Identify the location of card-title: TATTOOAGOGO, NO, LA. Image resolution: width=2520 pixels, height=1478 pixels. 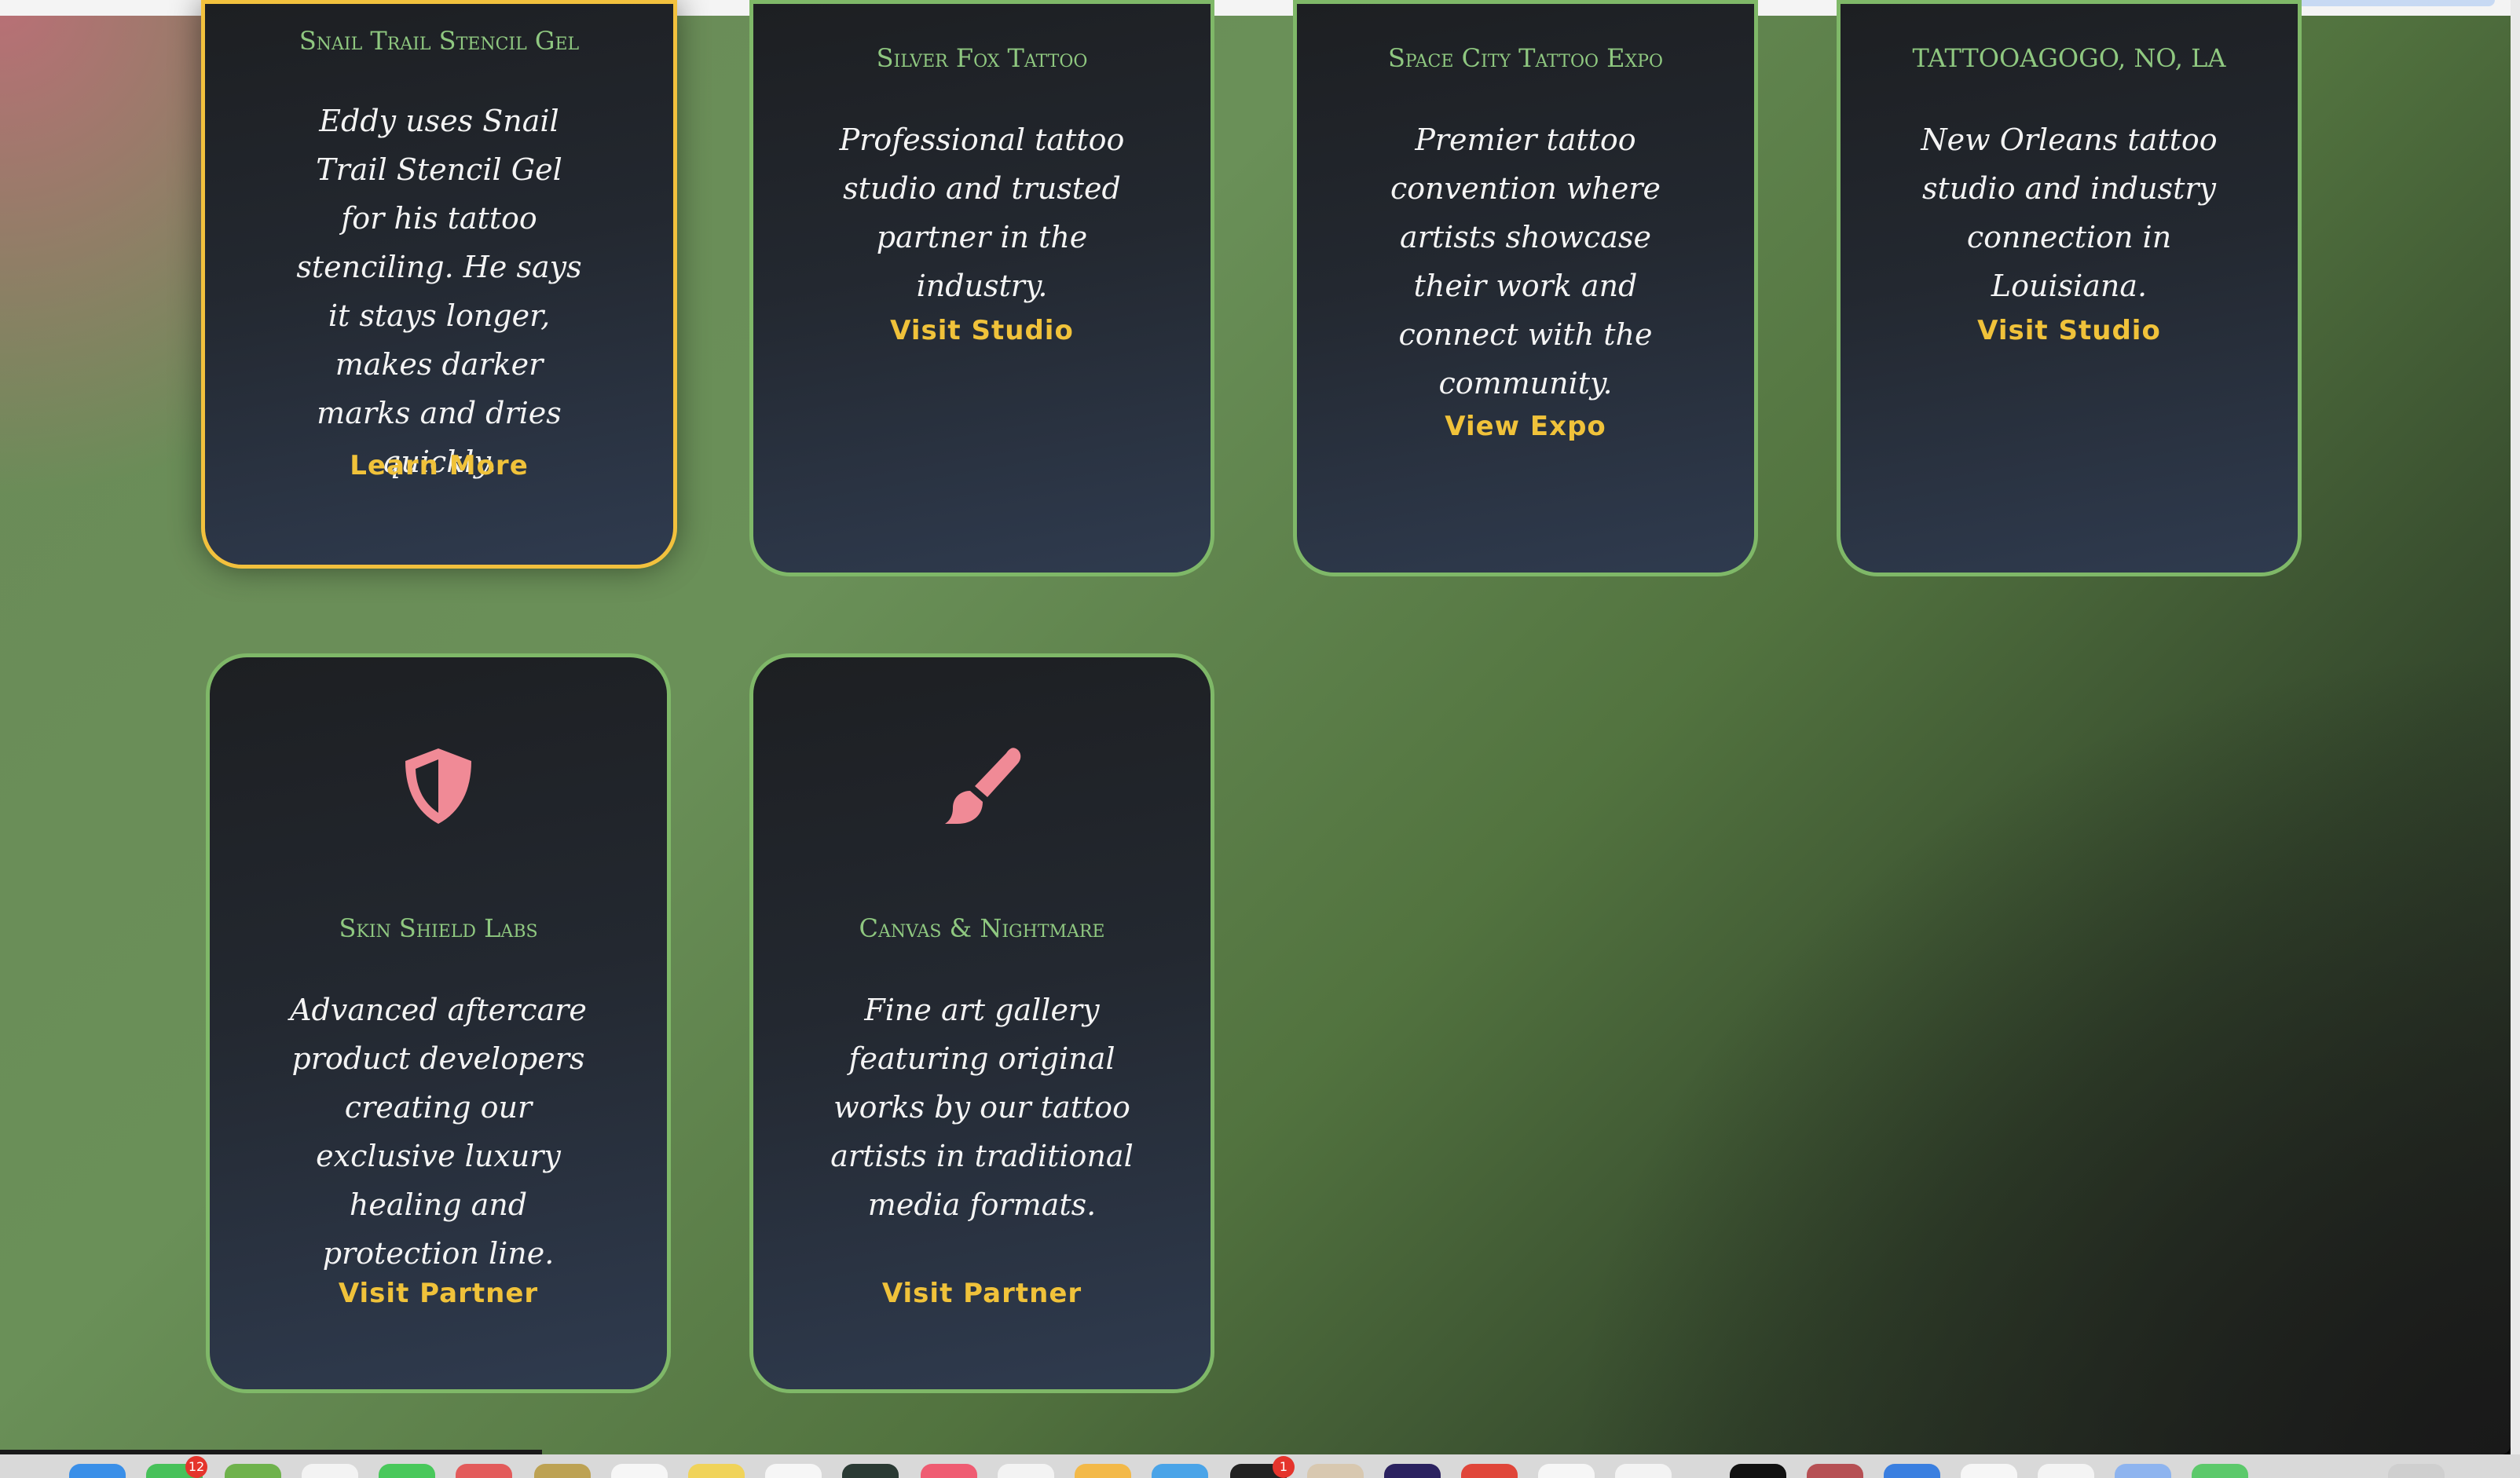
(2069, 58).